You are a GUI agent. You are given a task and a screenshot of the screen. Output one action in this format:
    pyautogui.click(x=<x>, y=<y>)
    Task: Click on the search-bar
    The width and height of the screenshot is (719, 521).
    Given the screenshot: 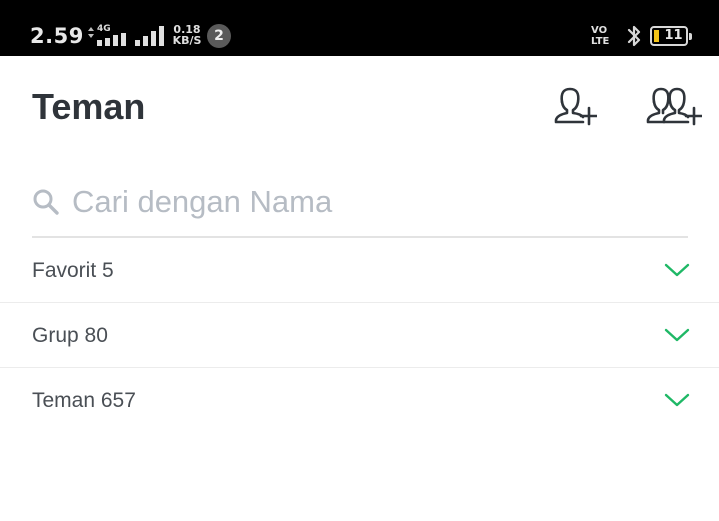 What is the action you would take?
    pyautogui.click(x=360, y=207)
    